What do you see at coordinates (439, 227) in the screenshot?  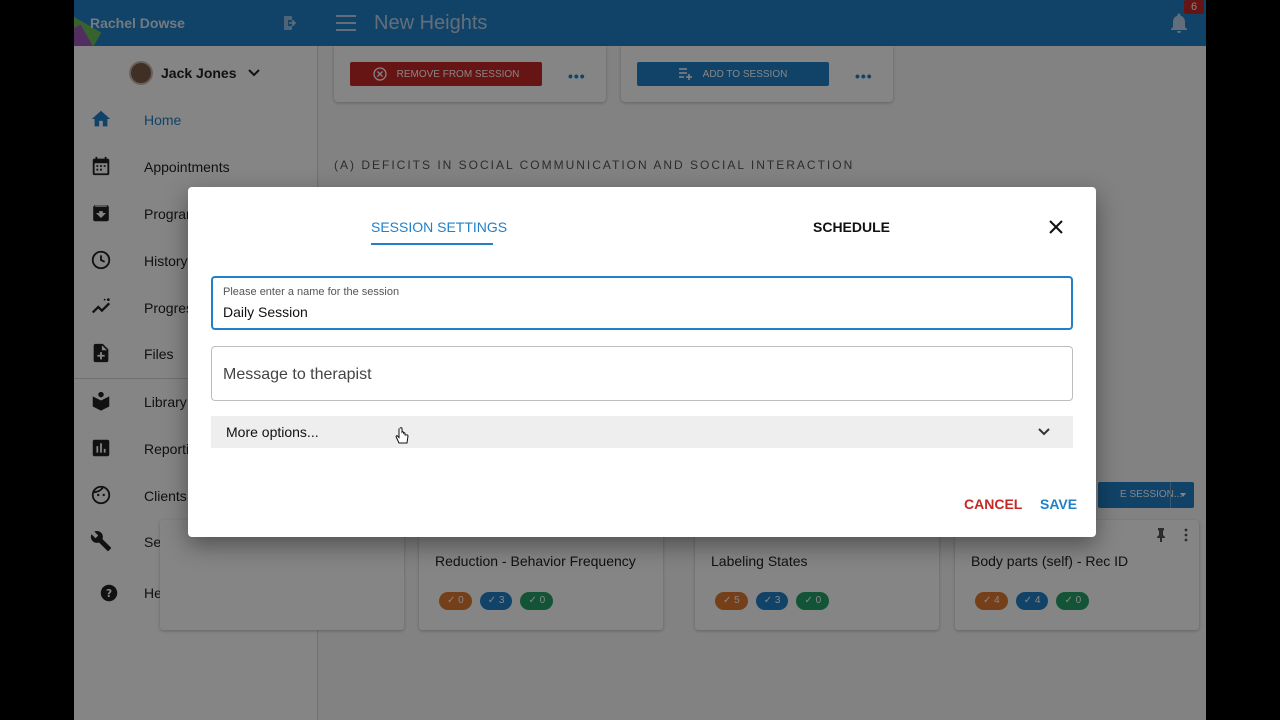 I see `tab-session-settings: SESSION SETTINGS` at bounding box center [439, 227].